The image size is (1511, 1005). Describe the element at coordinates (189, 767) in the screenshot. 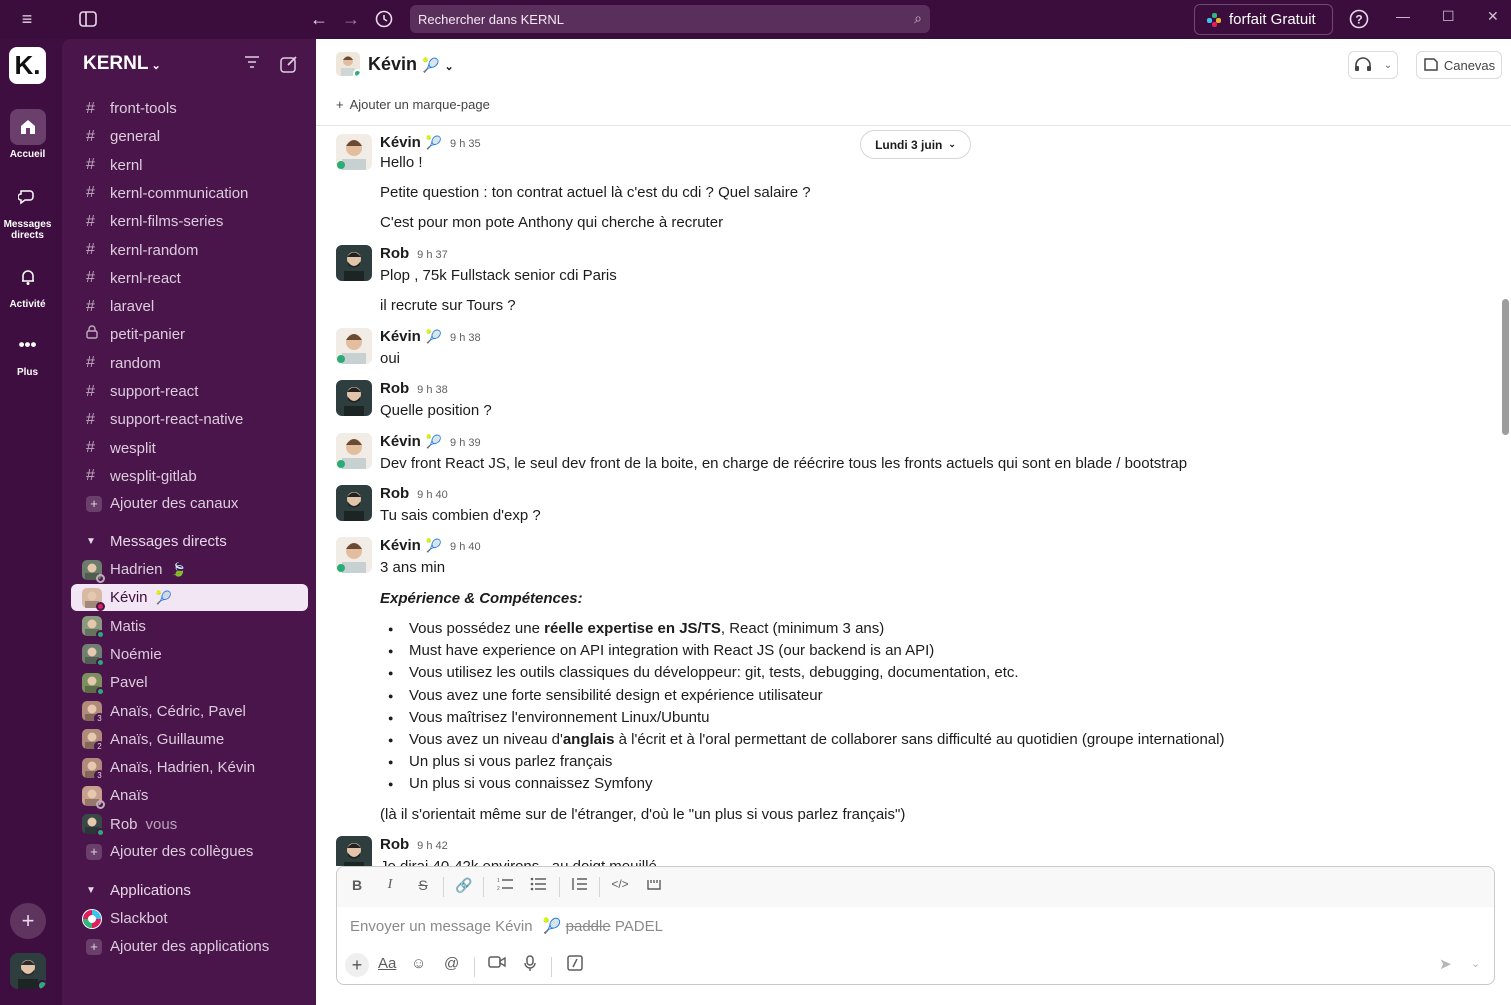

I see `dm-item: 3 Anaïs, Hadrien, Kévin` at that location.